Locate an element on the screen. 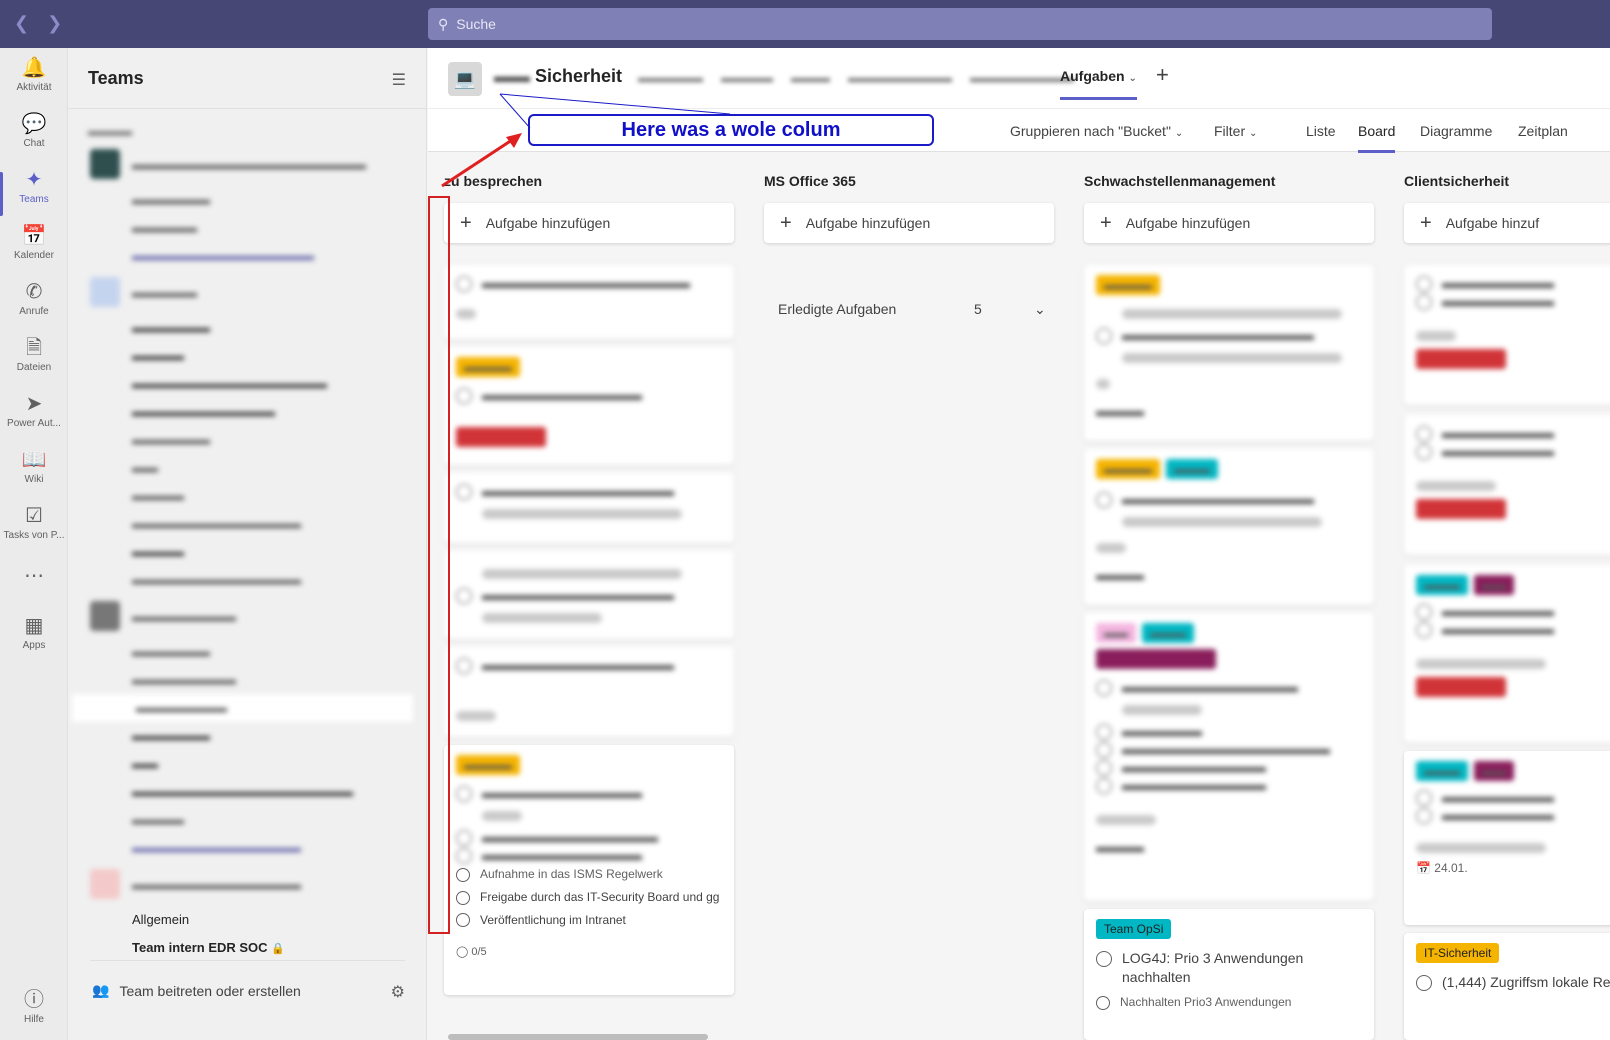 The width and height of the screenshot is (1610, 1040). team-item: ▬▬▬▬▬▬▬▬ is located at coordinates (247, 616).